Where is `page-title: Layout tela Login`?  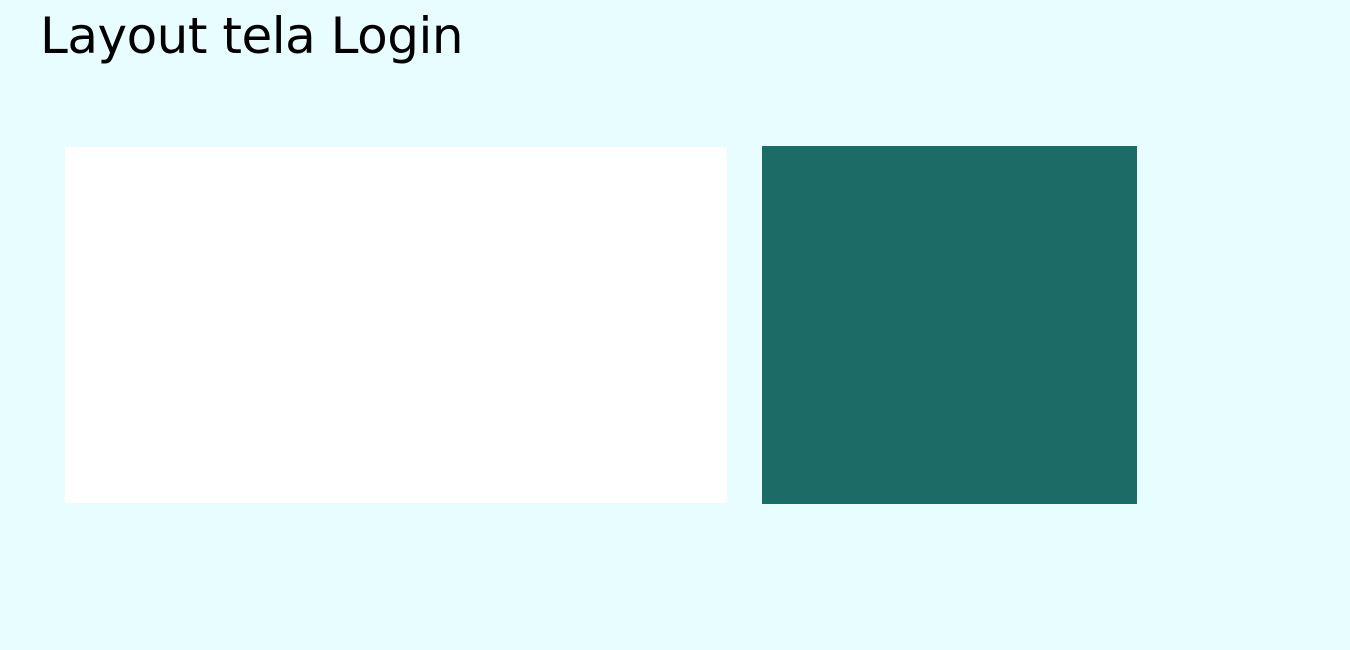 page-title: Layout tela Login is located at coordinates (252, 36).